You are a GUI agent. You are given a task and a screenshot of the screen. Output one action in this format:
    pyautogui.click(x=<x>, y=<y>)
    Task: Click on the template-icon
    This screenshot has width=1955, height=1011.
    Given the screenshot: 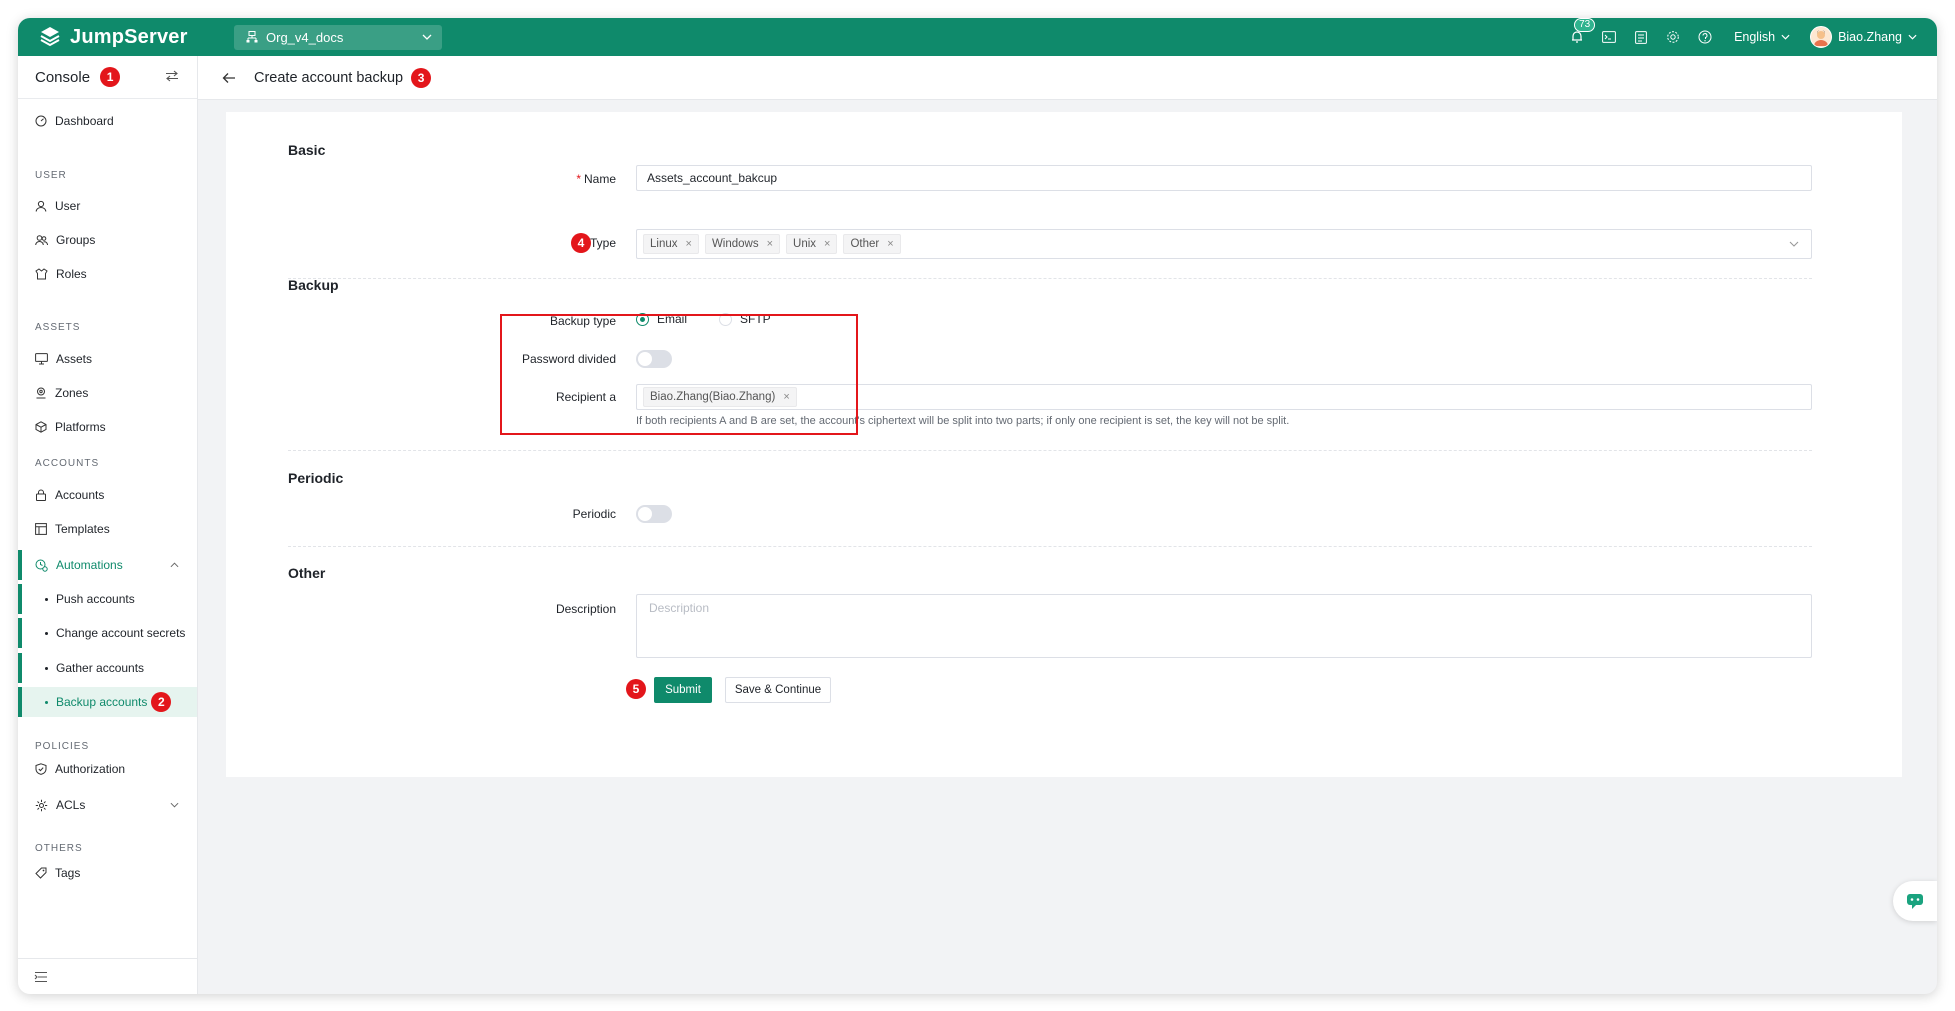 What is the action you would take?
    pyautogui.click(x=41, y=529)
    